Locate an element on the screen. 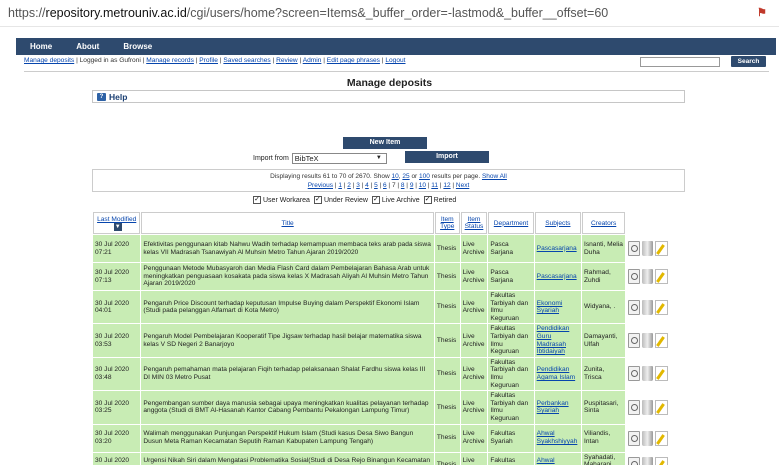  subjects-cell-text: Pendidikan Guru Madrasah Ibtidaiyah is located at coordinates (553, 340).